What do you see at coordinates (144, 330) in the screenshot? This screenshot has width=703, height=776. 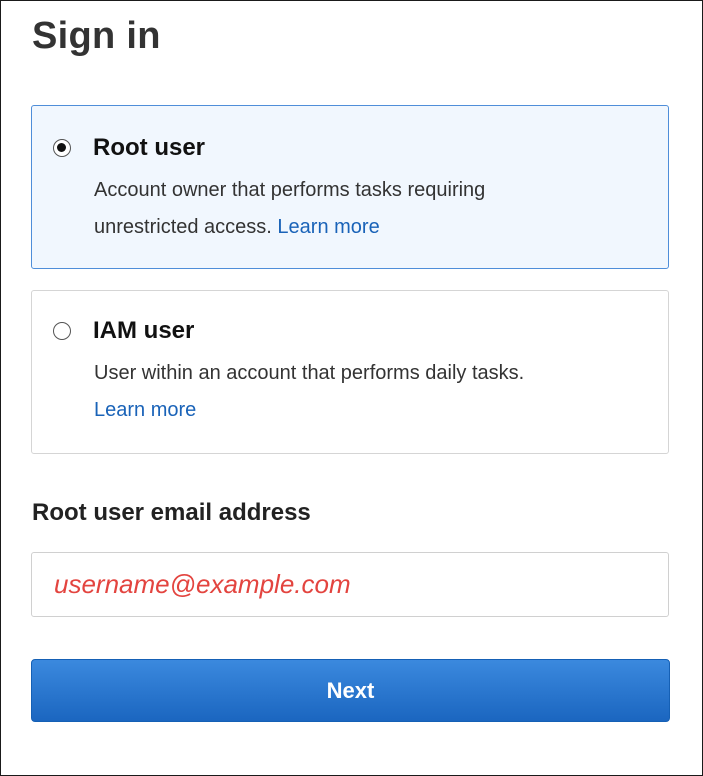 I see `iam-user-label: IAM user` at bounding box center [144, 330].